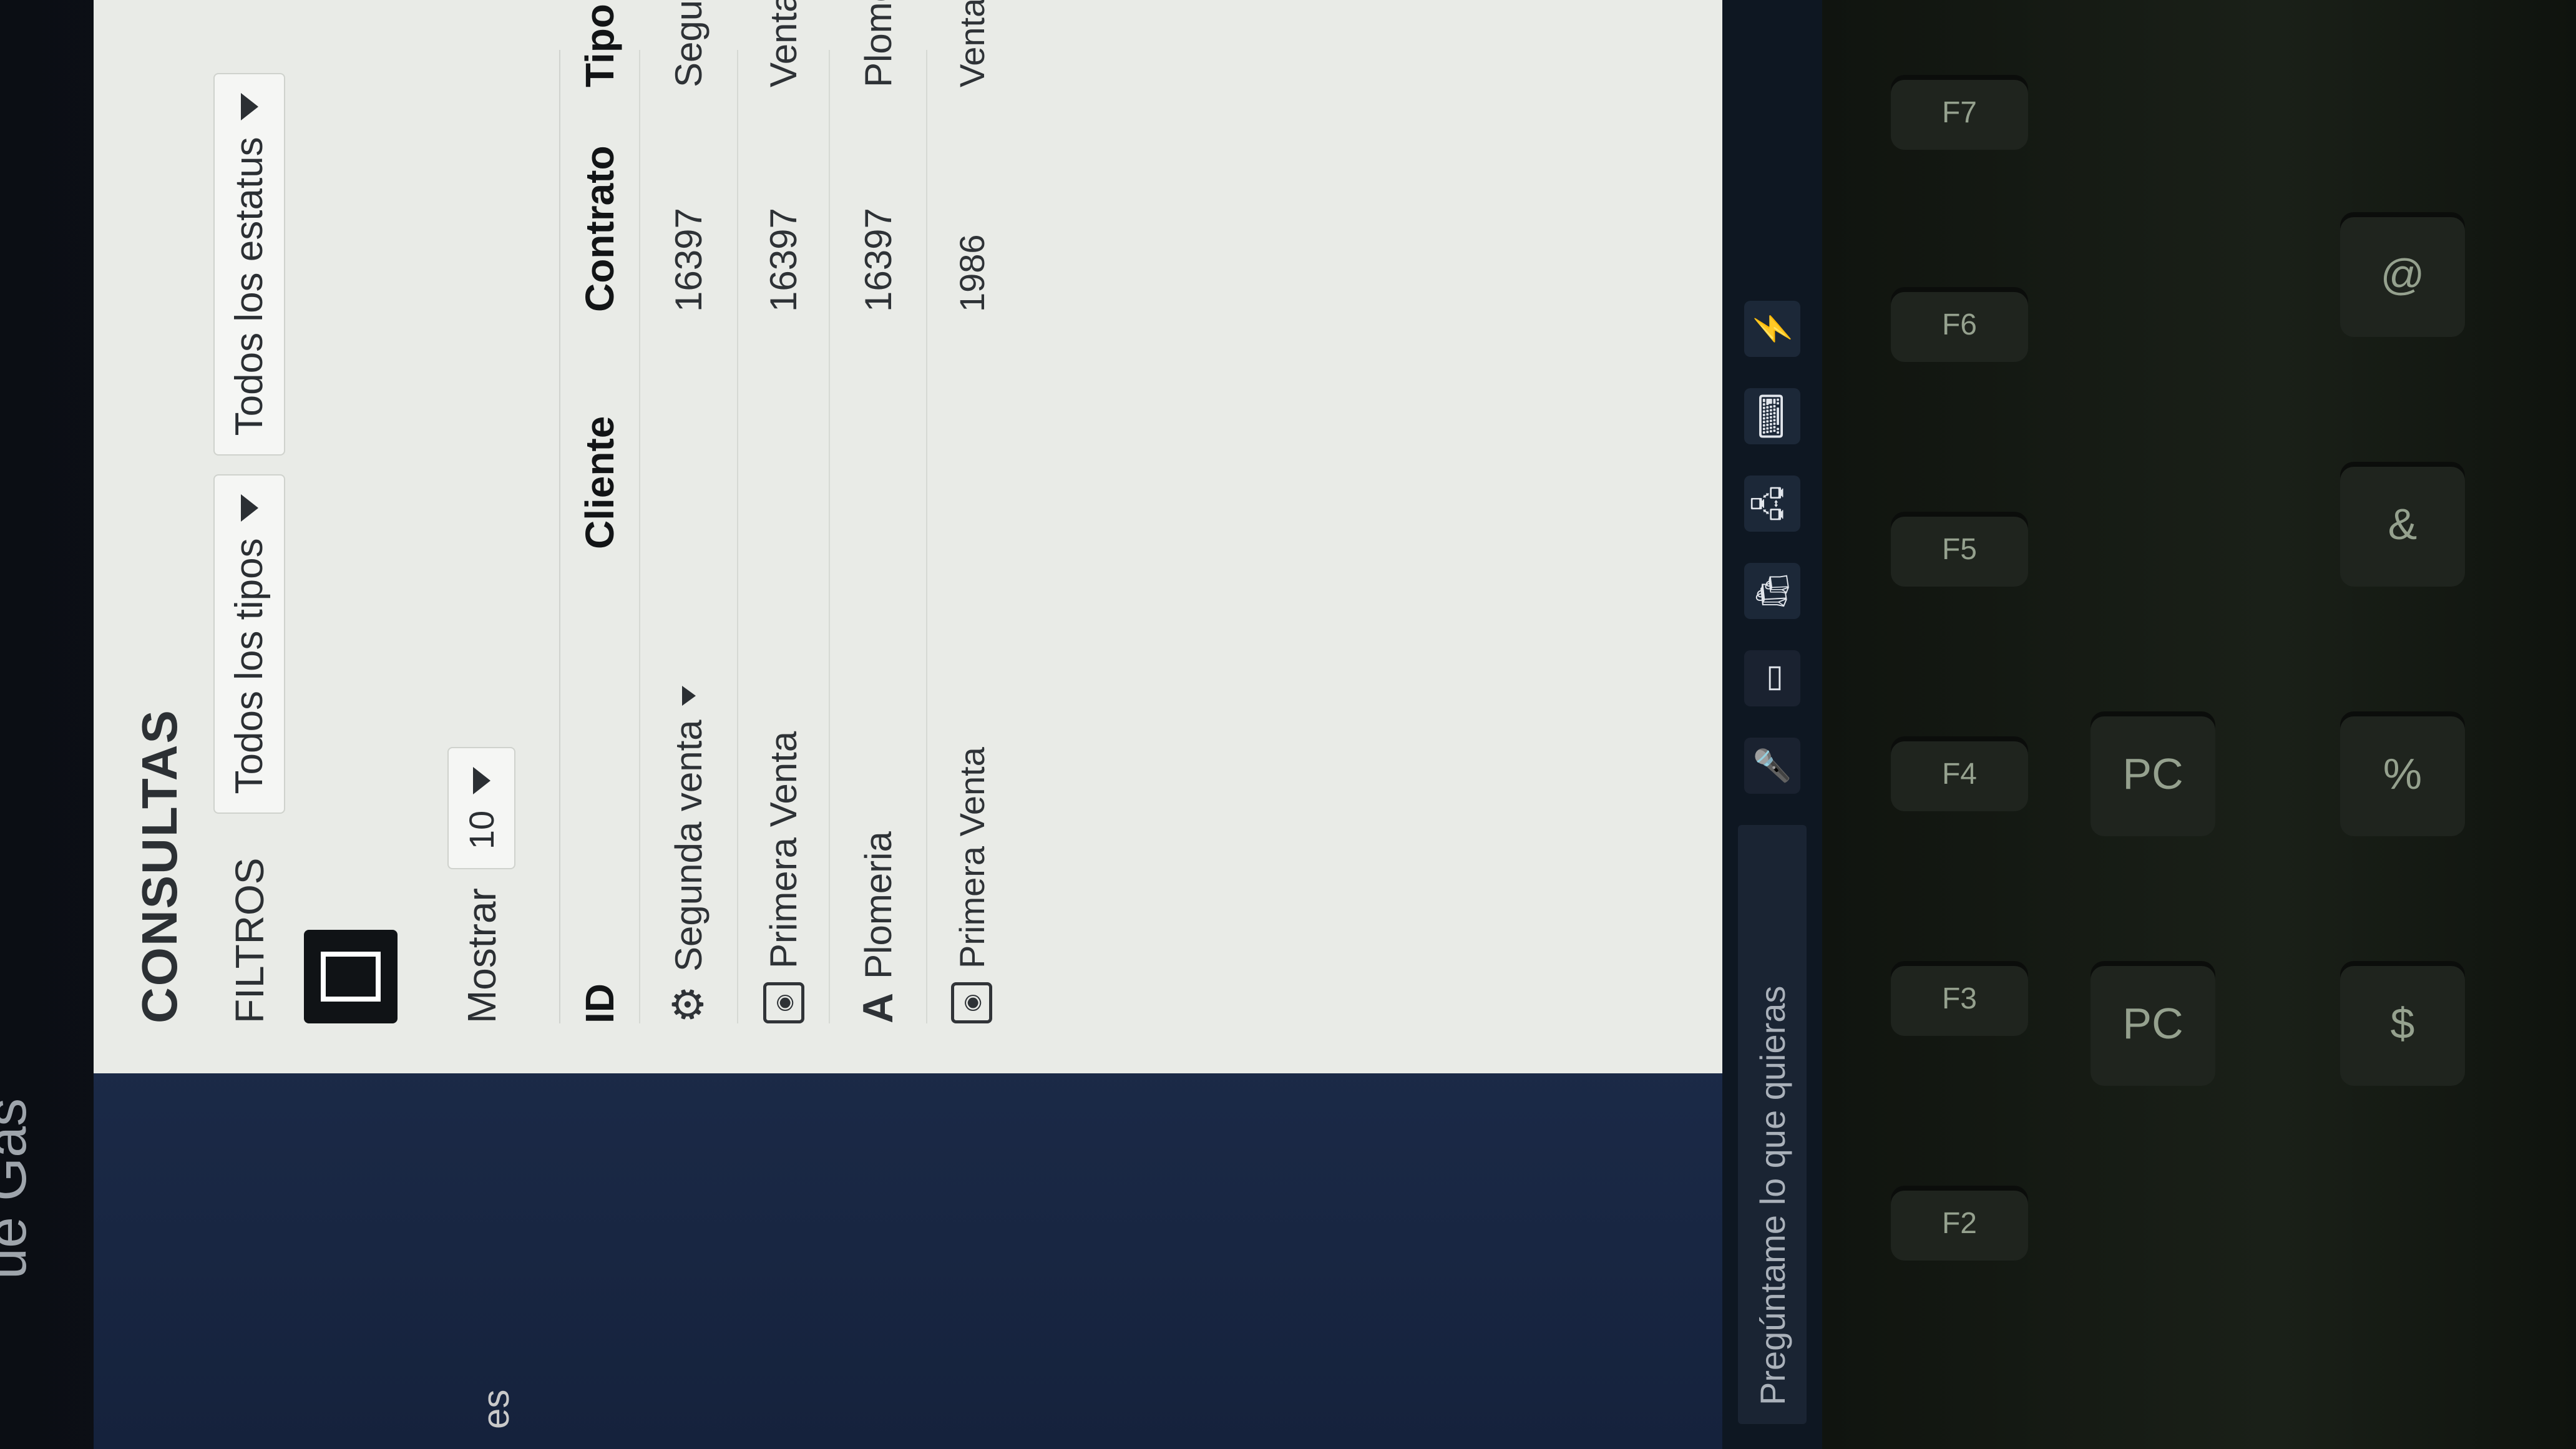 Image resolution: width=2576 pixels, height=1449 pixels. Describe the element at coordinates (599, 1003) in the screenshot. I see `header-id-text: ID` at that location.